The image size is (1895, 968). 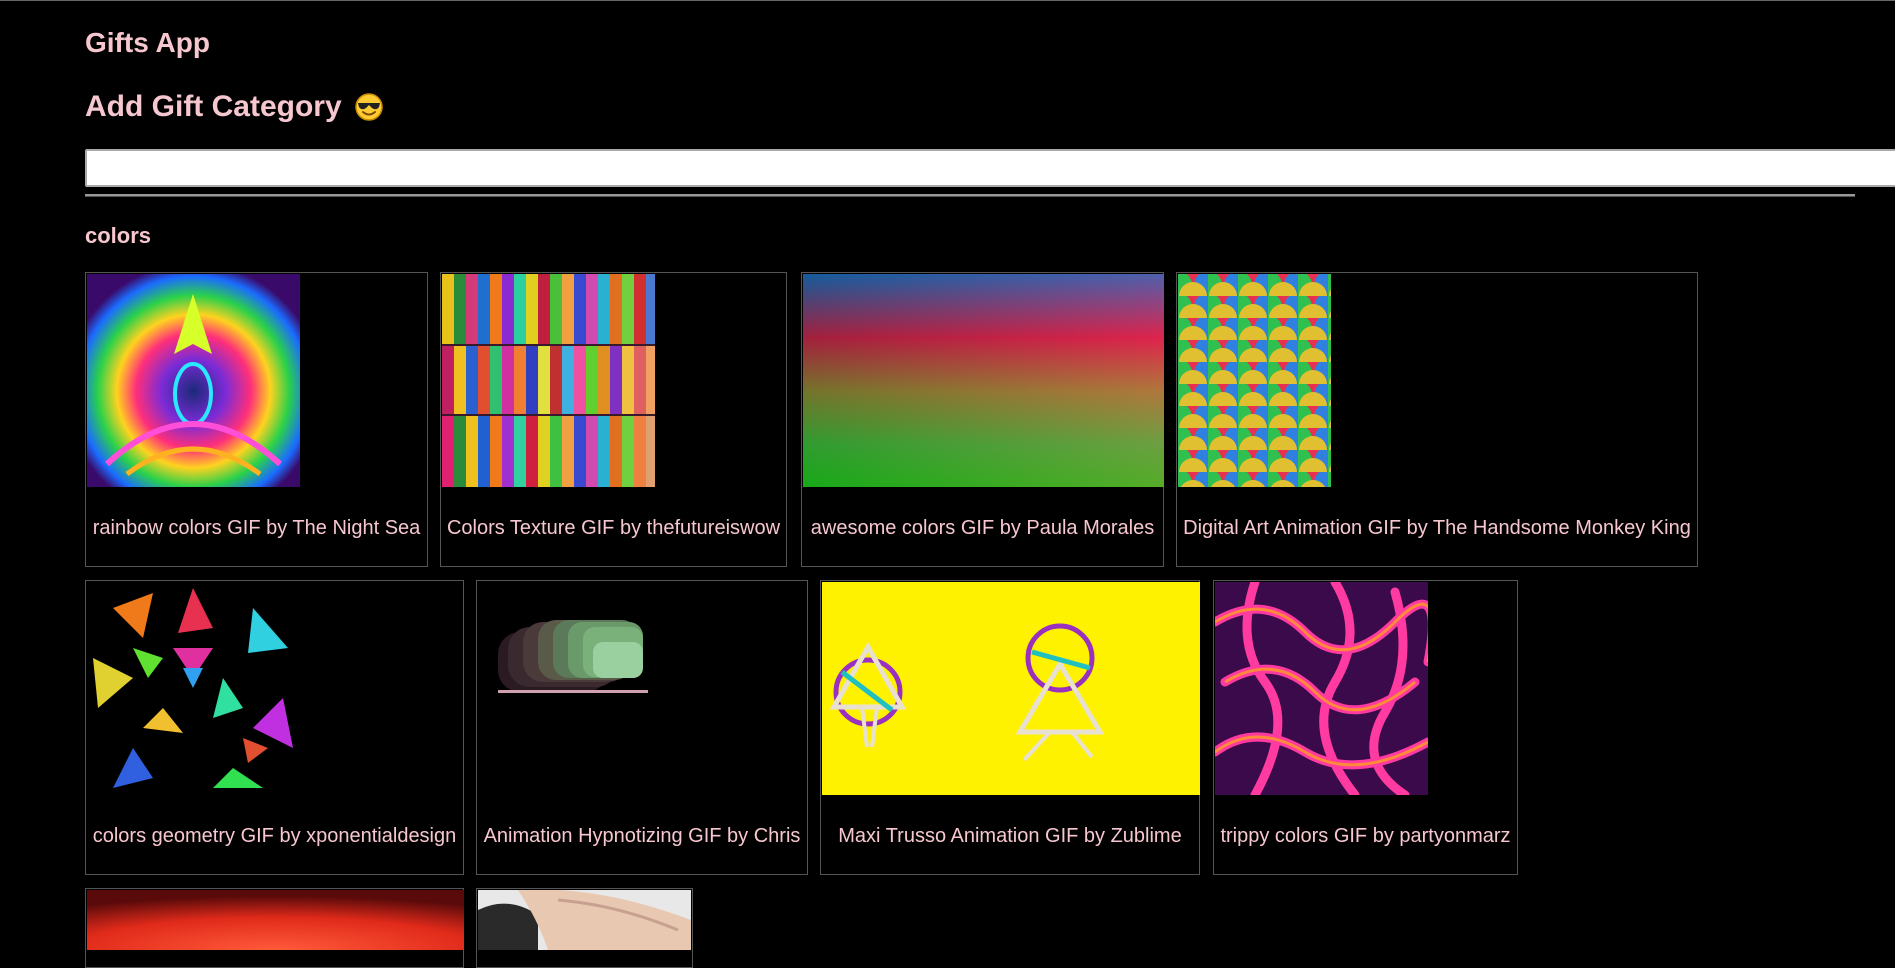 I want to click on red-glow-gif, so click(x=275, y=920).